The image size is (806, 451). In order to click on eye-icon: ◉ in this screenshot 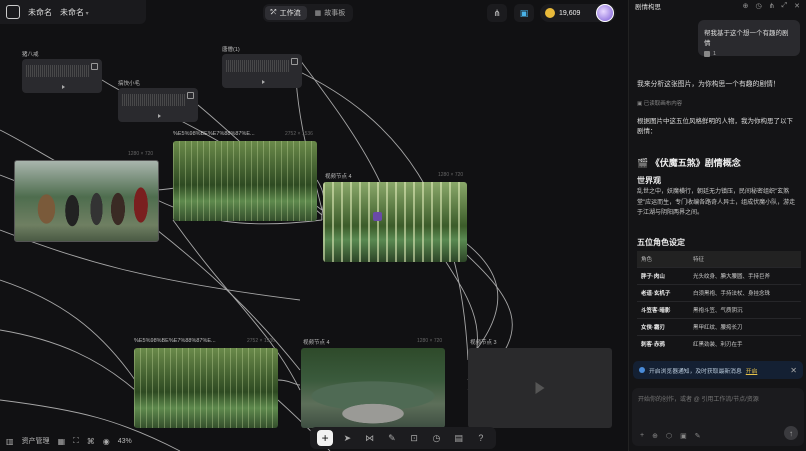, I will do `click(106, 441)`.